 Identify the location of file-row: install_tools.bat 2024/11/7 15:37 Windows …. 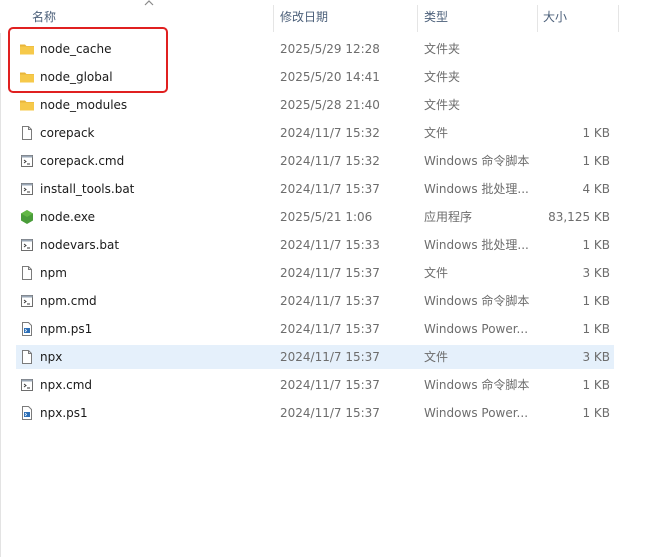
(315, 189).